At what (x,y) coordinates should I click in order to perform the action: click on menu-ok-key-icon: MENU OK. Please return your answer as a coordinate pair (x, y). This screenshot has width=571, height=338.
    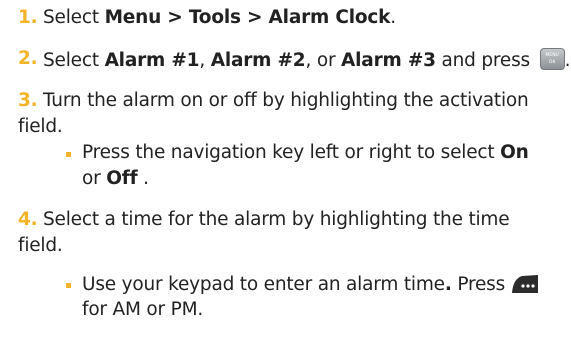
    Looking at the image, I should click on (552, 59).